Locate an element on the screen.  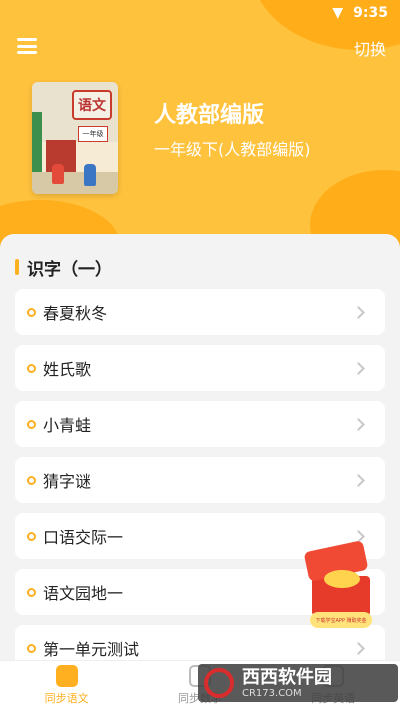
watermark-url: CR173.COM is located at coordinates (272, 693).